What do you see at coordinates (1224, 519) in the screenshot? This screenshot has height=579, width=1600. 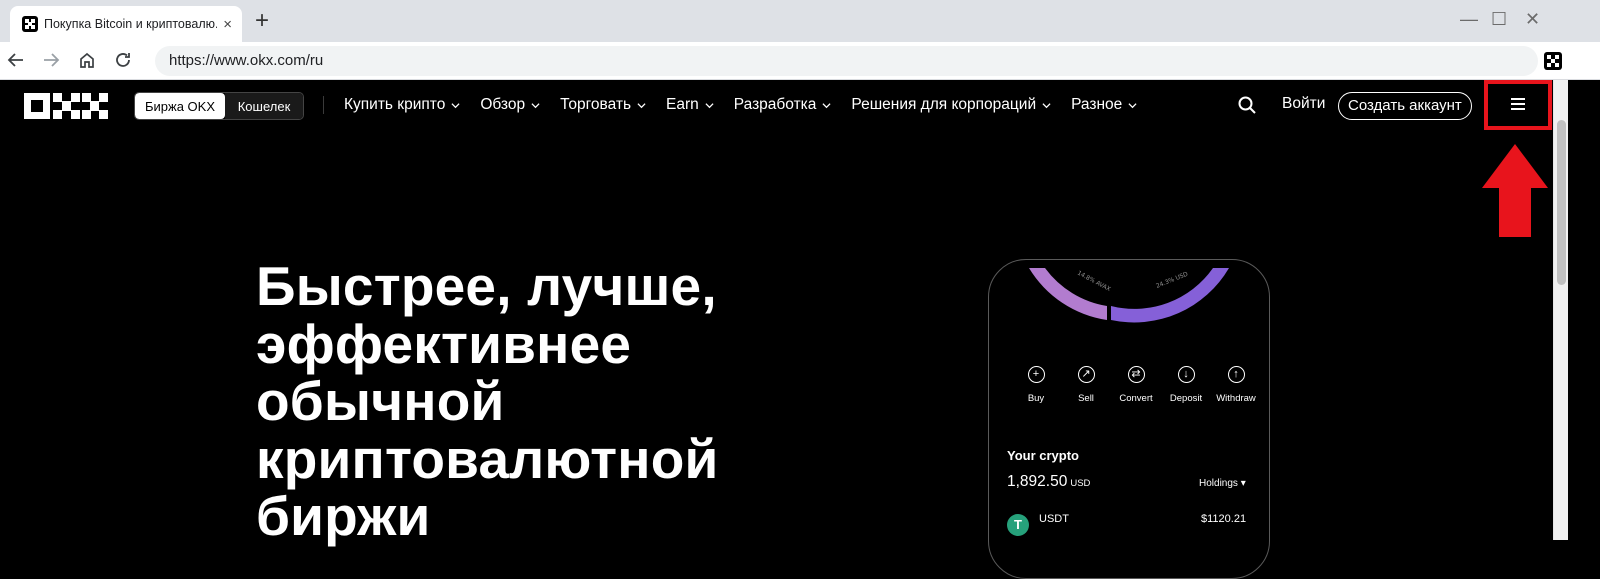 I see `asset-value: $1120.21` at bounding box center [1224, 519].